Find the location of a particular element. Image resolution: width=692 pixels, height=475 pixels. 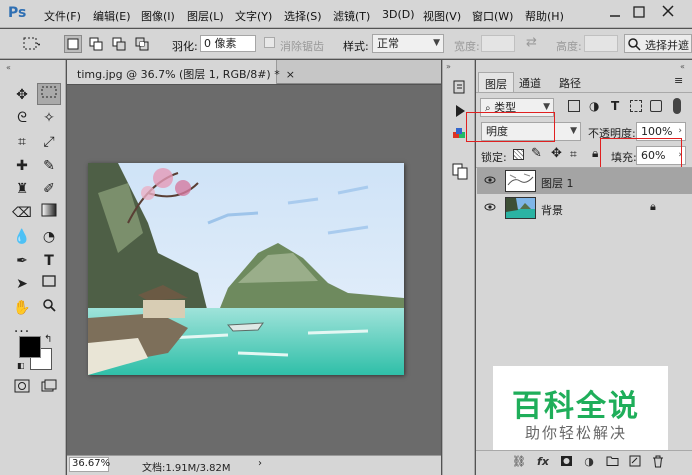

filter-type-icon: T is located at coordinates (615, 106).